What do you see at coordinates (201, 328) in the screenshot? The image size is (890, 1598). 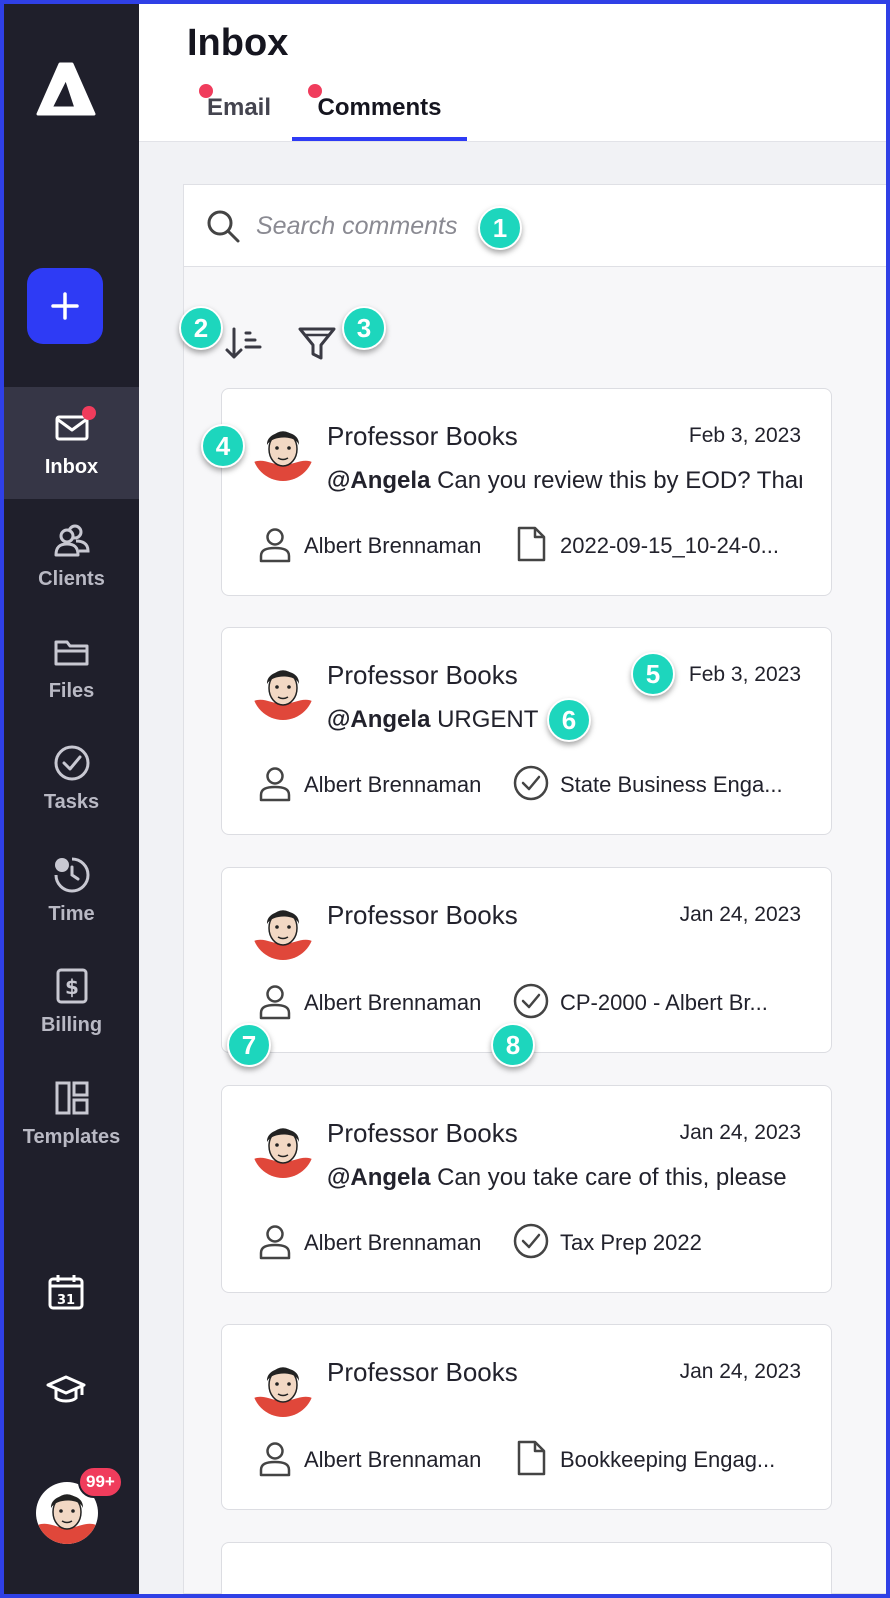 I see `callout-marker: 2` at bounding box center [201, 328].